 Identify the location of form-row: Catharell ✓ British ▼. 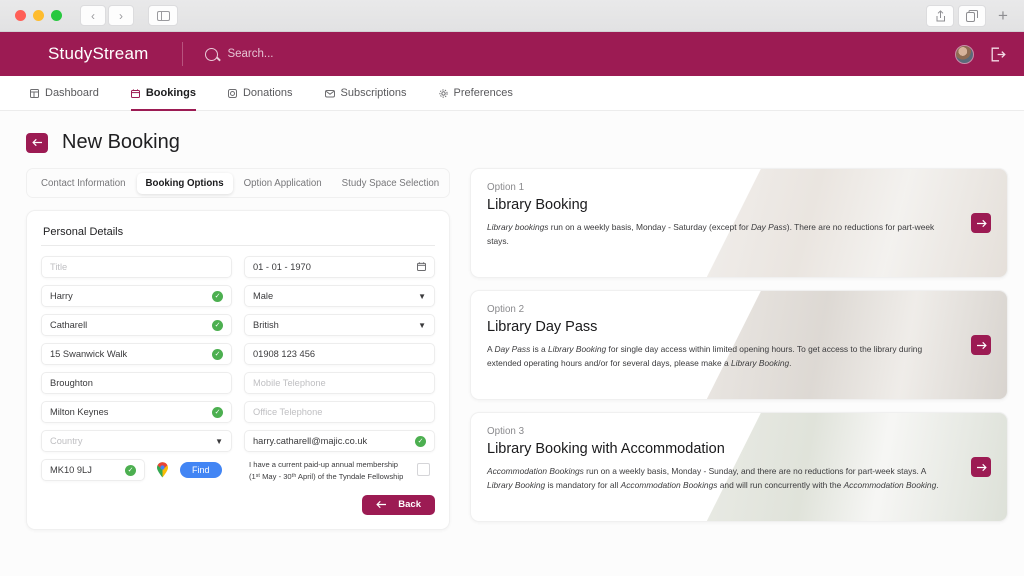
(238, 325).